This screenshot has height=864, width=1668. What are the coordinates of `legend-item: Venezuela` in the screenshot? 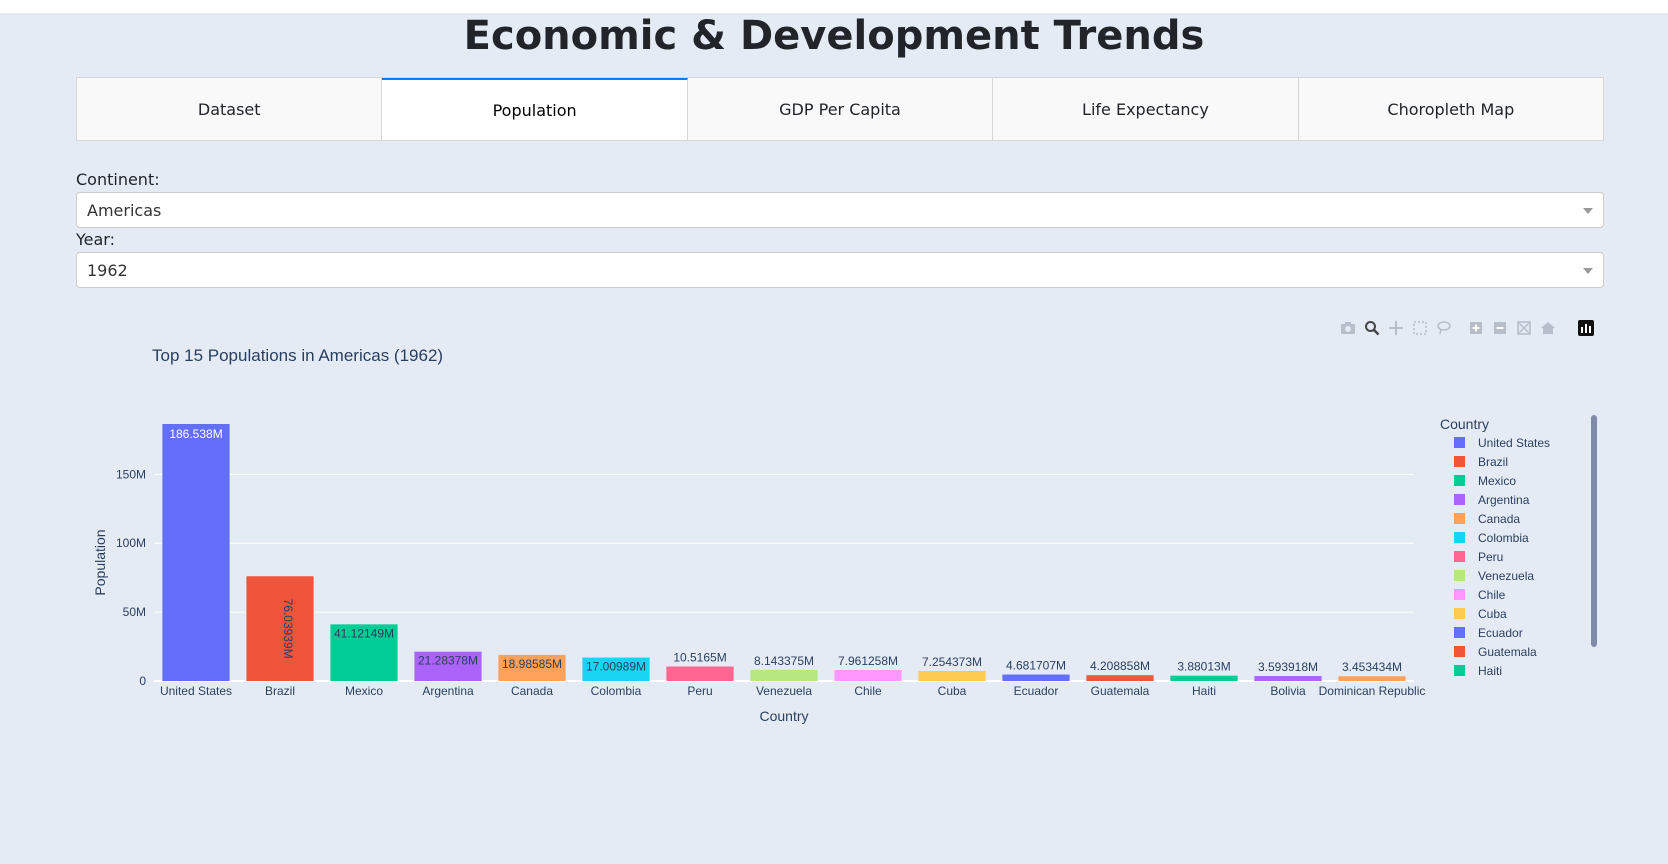 It's located at (1506, 576).